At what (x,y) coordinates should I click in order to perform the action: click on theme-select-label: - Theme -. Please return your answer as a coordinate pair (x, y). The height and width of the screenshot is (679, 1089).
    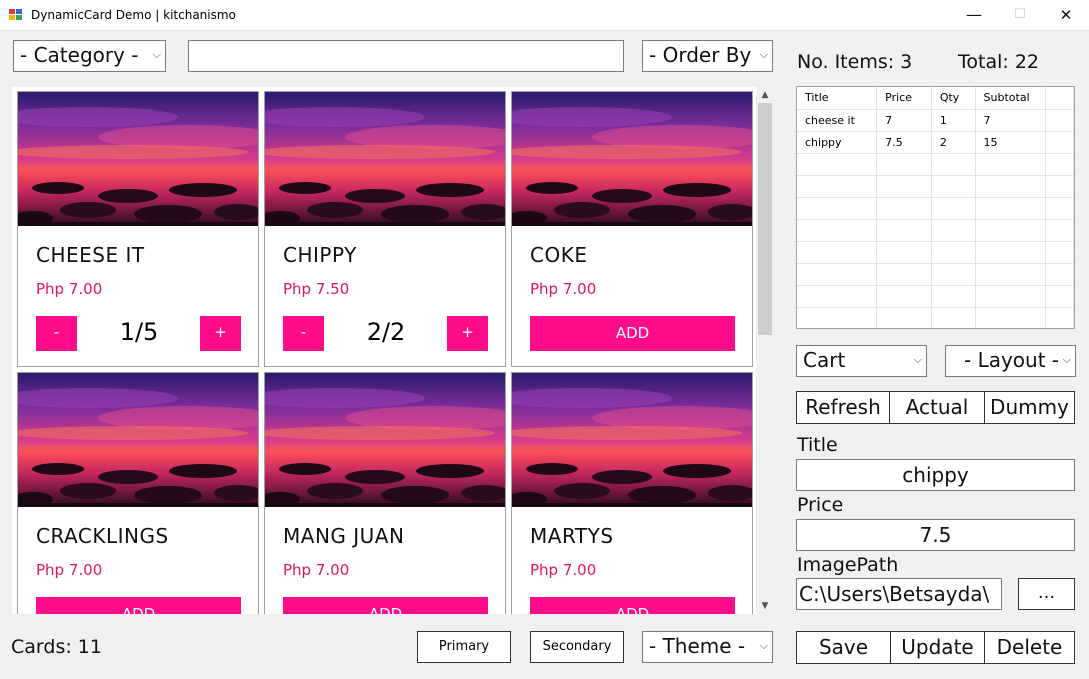
    Looking at the image, I should click on (697, 646).